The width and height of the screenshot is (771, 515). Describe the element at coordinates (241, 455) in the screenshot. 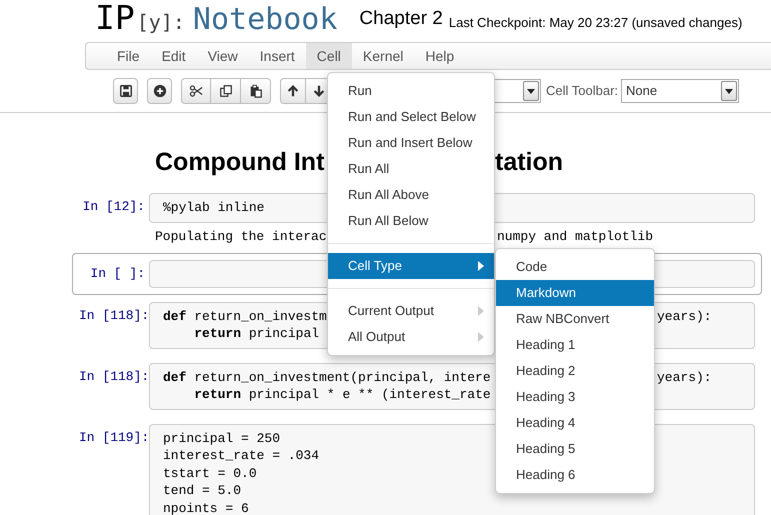

I see `code-line: interest_rate = .034` at that location.